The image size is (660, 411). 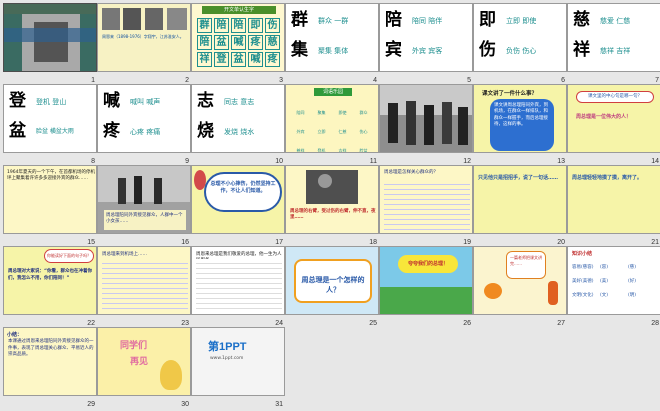 What do you see at coordinates (50, 118) in the screenshot?
I see `slide-8: 登 盆 登机 登山 脸盆 横盆大雨` at bounding box center [50, 118].